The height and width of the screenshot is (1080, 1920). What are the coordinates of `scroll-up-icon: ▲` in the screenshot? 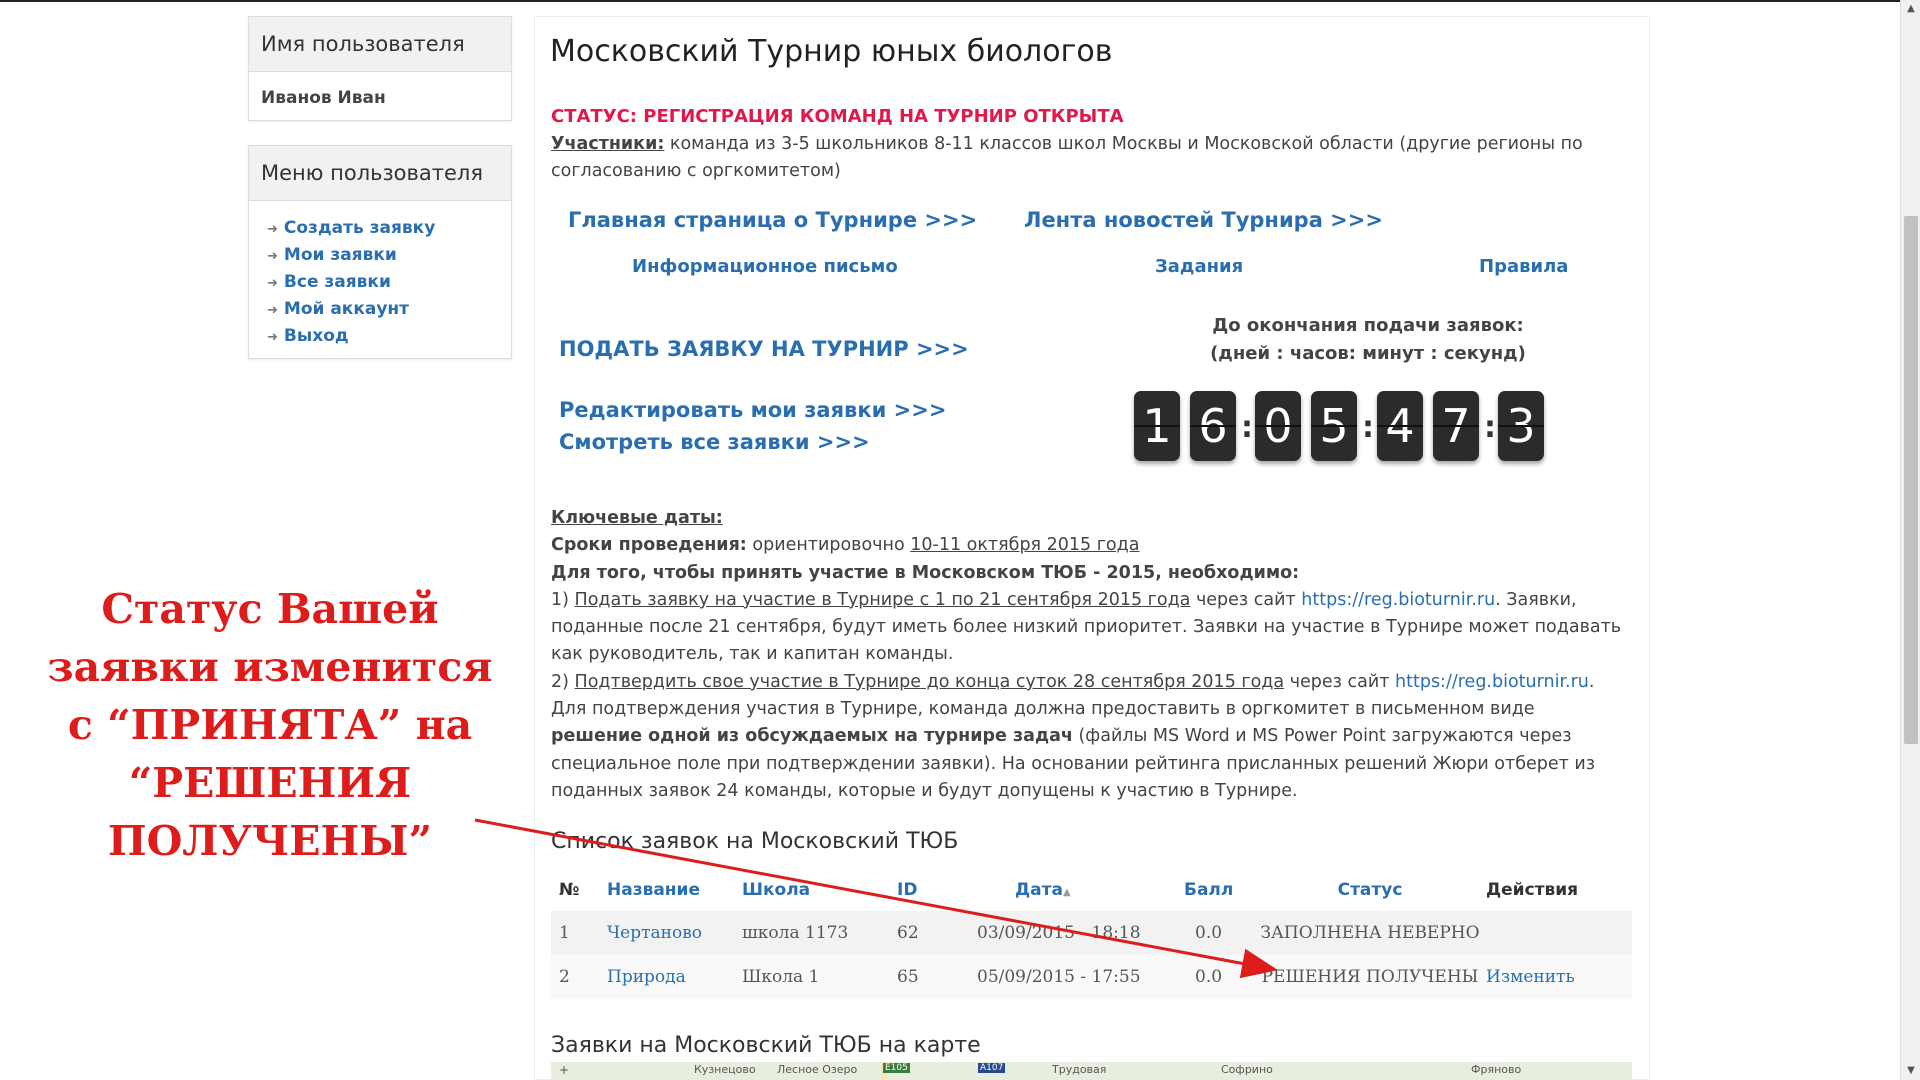 It's located at (1910, 9).